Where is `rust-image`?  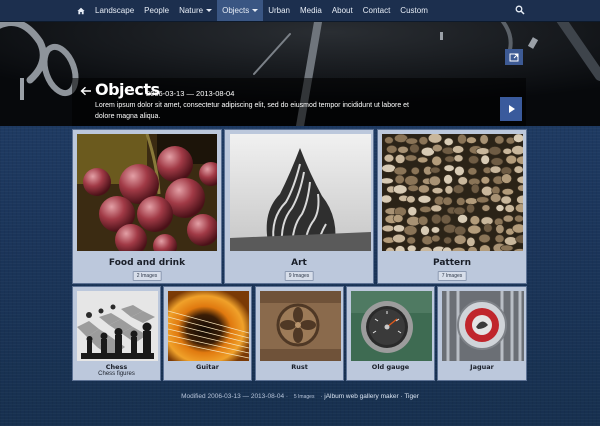 rust-image is located at coordinates (300, 326).